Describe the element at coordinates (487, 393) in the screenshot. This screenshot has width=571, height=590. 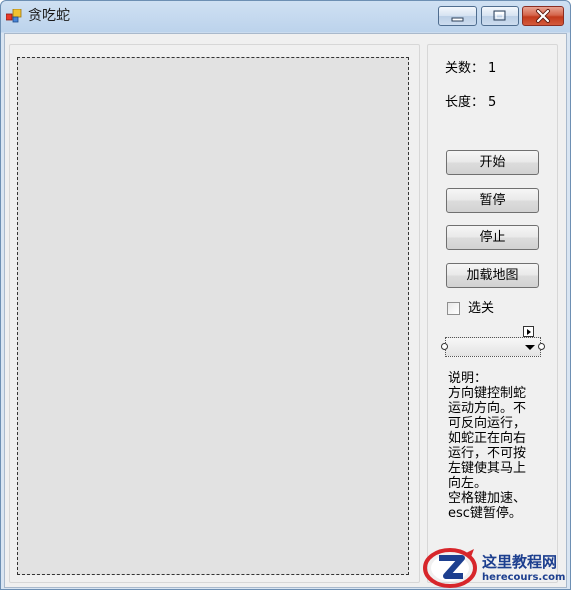
I see `instructions-line: 方向键控制蛇` at that location.